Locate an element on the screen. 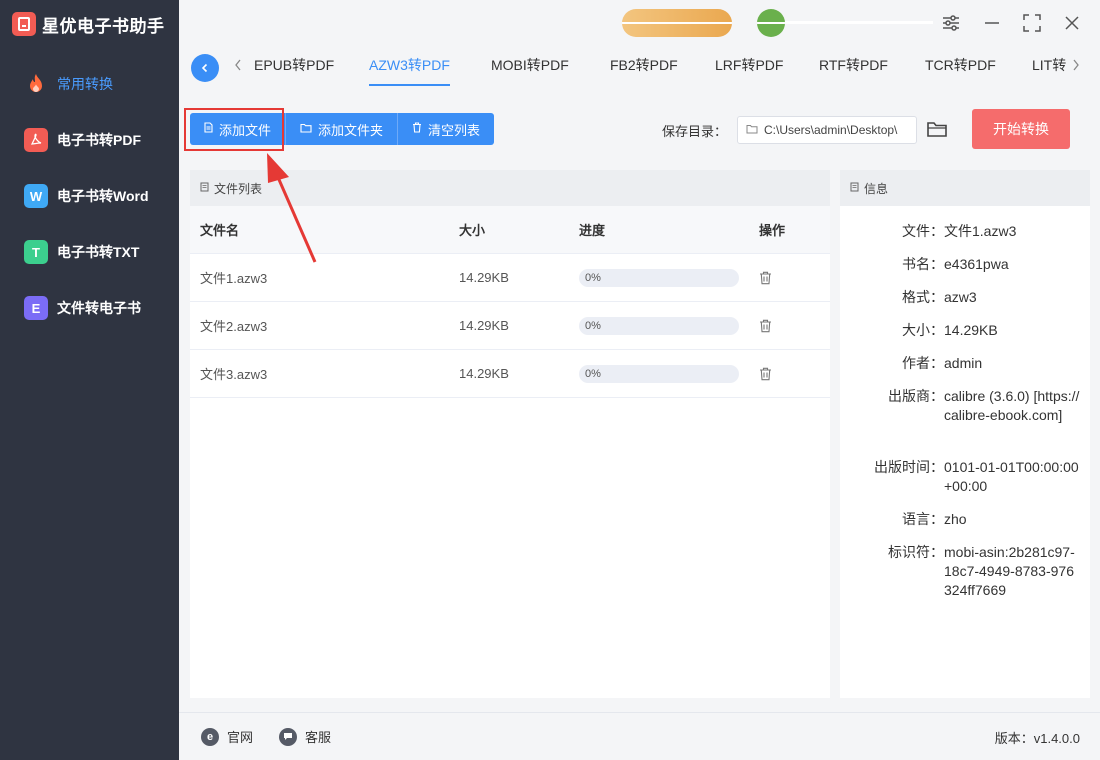  settings-sliders-icon is located at coordinates (951, 23).